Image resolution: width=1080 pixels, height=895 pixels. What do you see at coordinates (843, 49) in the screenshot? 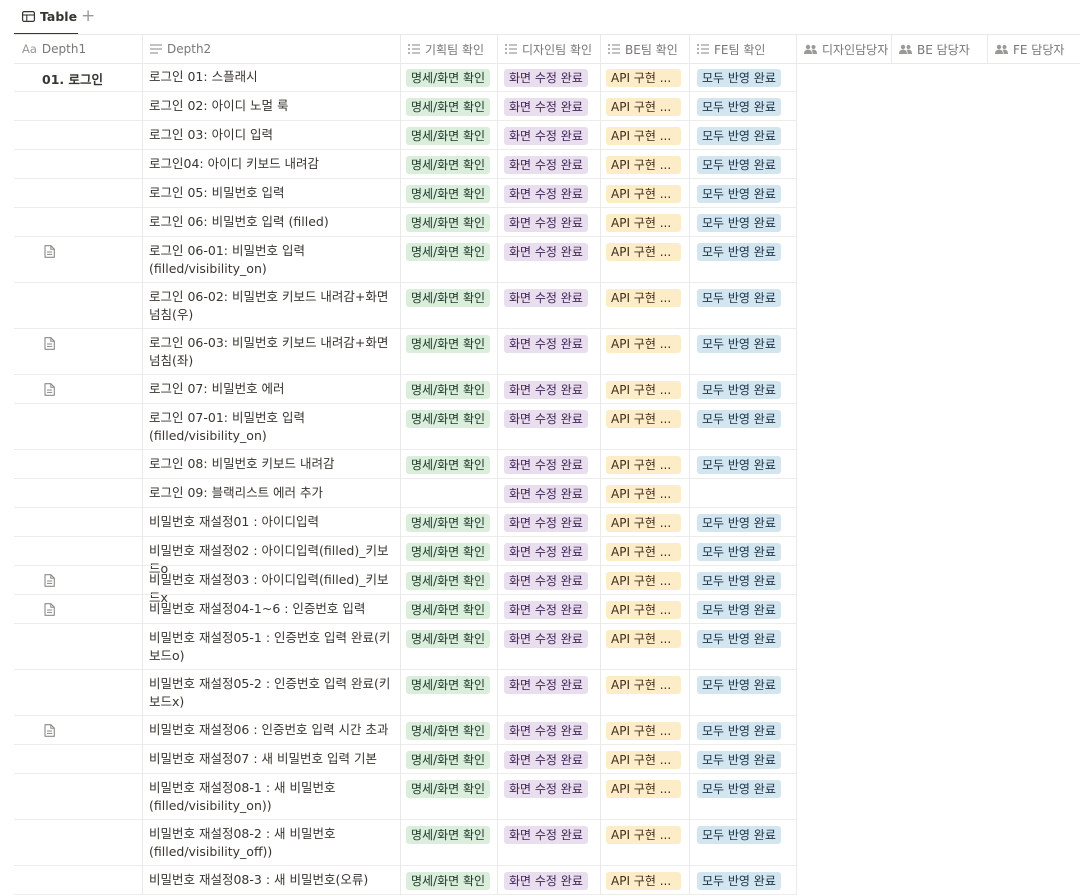
I see `column-header: 디자인담당자` at bounding box center [843, 49].